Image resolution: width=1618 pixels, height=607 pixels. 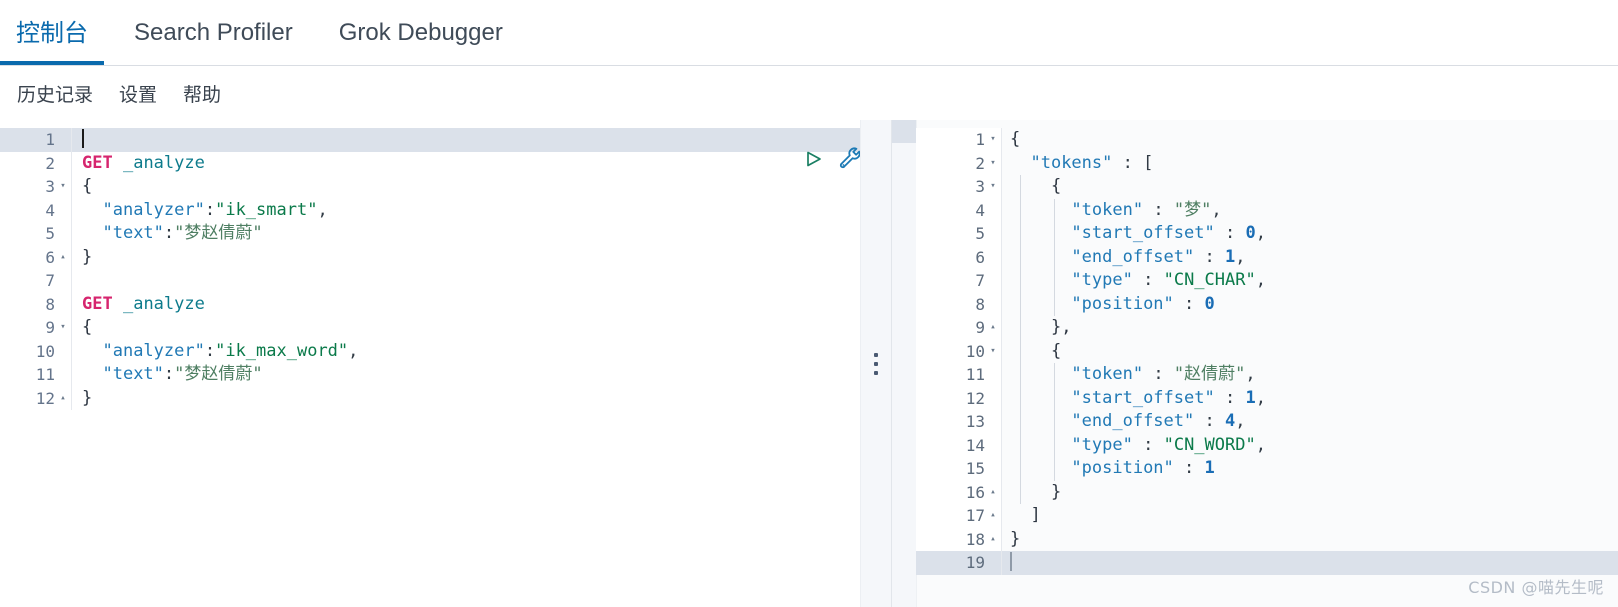 I want to click on editor-row: 7 ·, so click(x=430, y=281).